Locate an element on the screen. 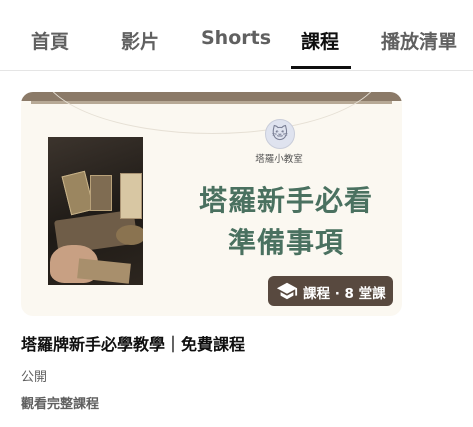 The image size is (473, 427). thumbnail-studio-name: 塔羅小教室 is located at coordinates (279, 159).